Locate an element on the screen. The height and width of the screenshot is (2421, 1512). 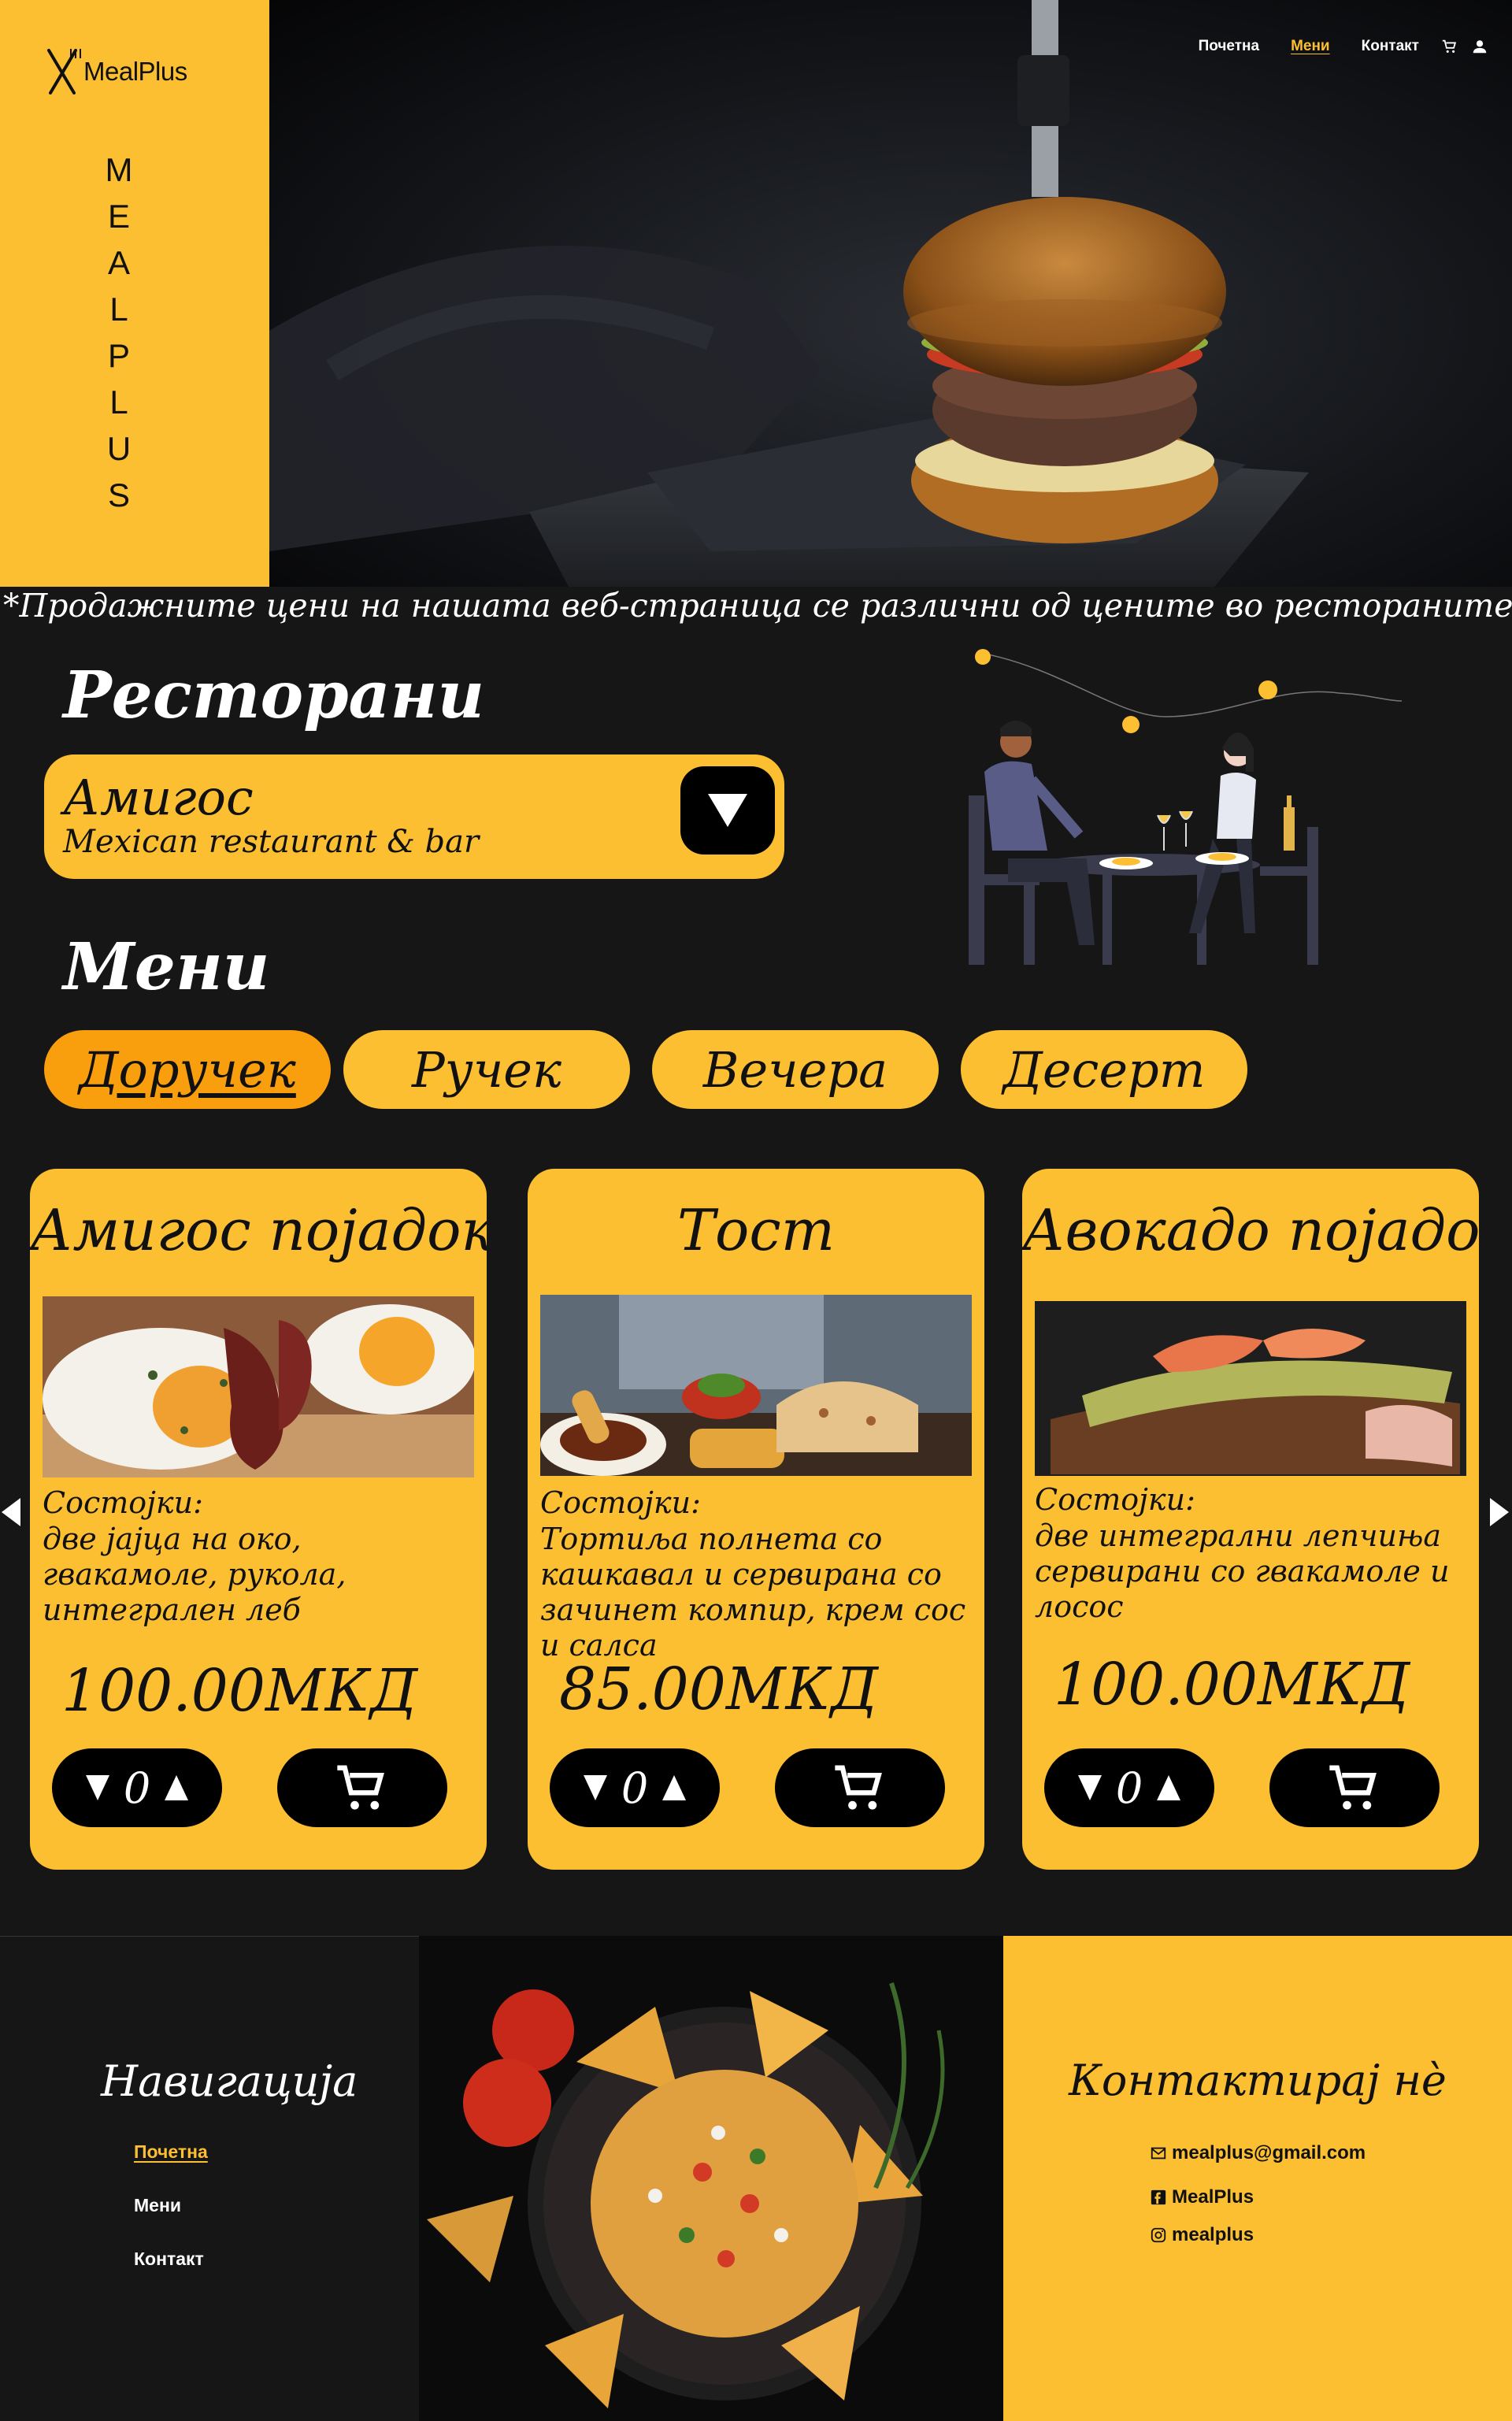
footer-nav-heading: Навигација is located at coordinates (229, 2081).